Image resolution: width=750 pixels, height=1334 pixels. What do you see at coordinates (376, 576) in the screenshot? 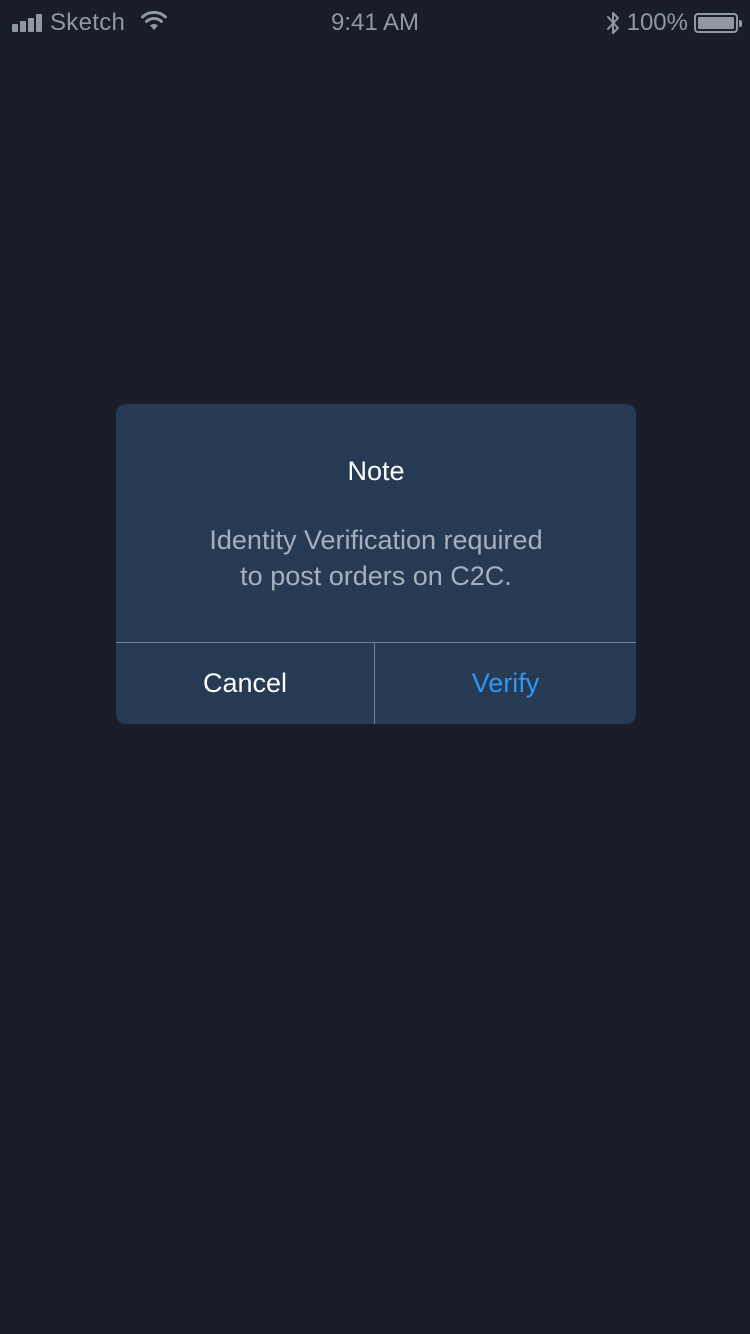
I see `dialog-message-line-2: to post orders on C2C.` at bounding box center [376, 576].